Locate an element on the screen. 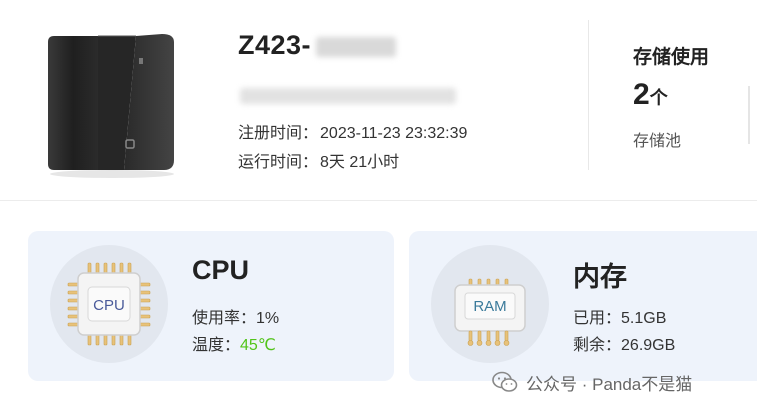 The width and height of the screenshot is (757, 412). memory-used-value: 5.1GB is located at coordinates (644, 318).